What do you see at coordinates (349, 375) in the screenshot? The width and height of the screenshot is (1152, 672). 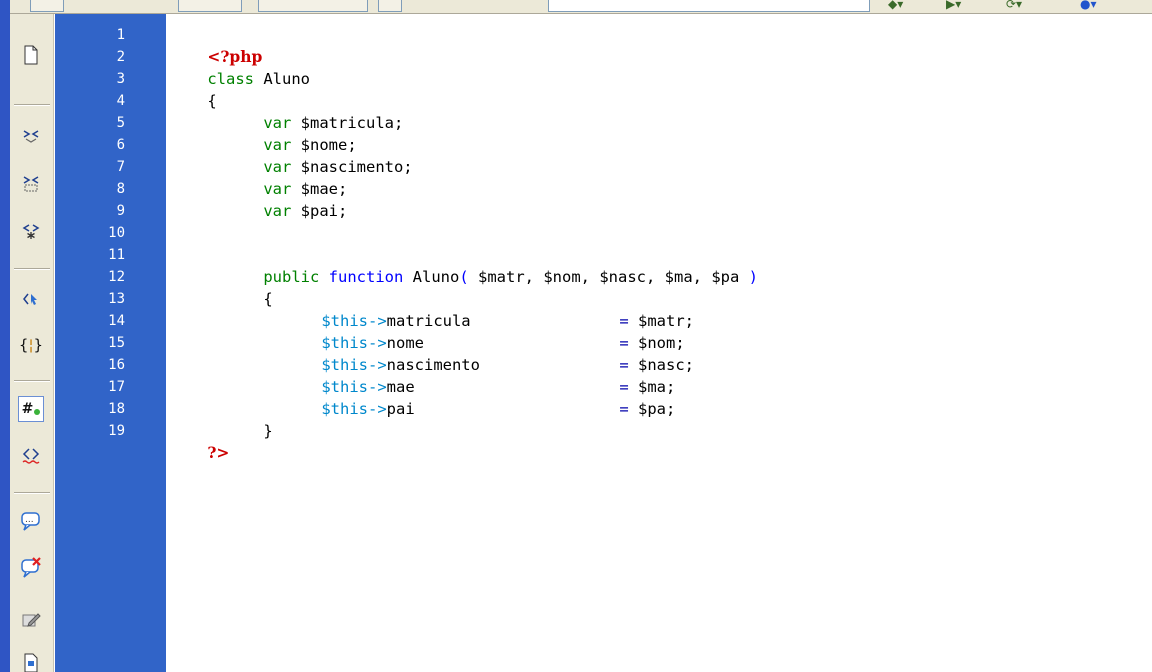 I see `code-line: $this->mae` at bounding box center [349, 375].